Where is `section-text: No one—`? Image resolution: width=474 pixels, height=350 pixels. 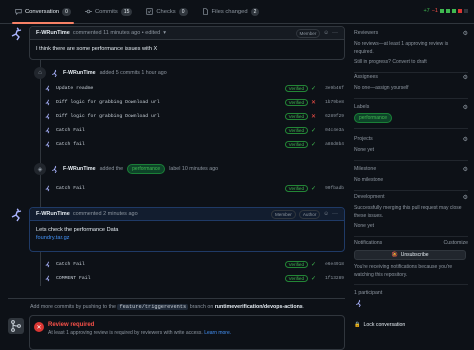
section-text: No one— is located at coordinates (365, 88).